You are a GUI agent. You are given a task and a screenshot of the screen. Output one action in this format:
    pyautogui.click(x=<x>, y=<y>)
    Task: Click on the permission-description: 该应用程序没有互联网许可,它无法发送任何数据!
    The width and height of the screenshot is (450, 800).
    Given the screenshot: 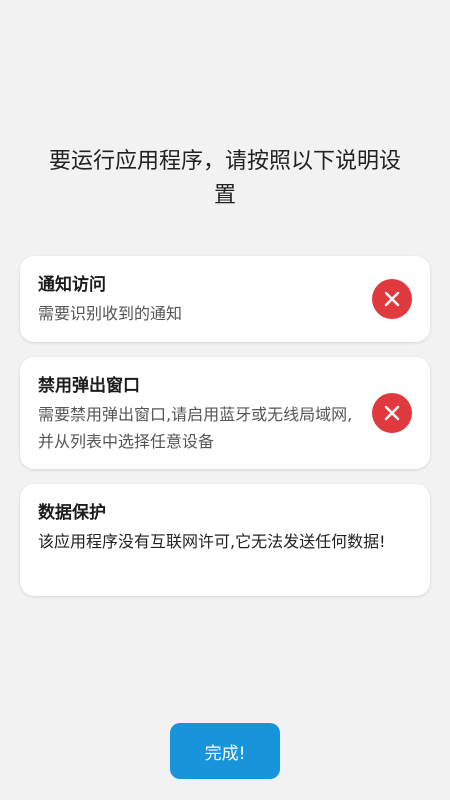 What is the action you would take?
    pyautogui.click(x=212, y=541)
    